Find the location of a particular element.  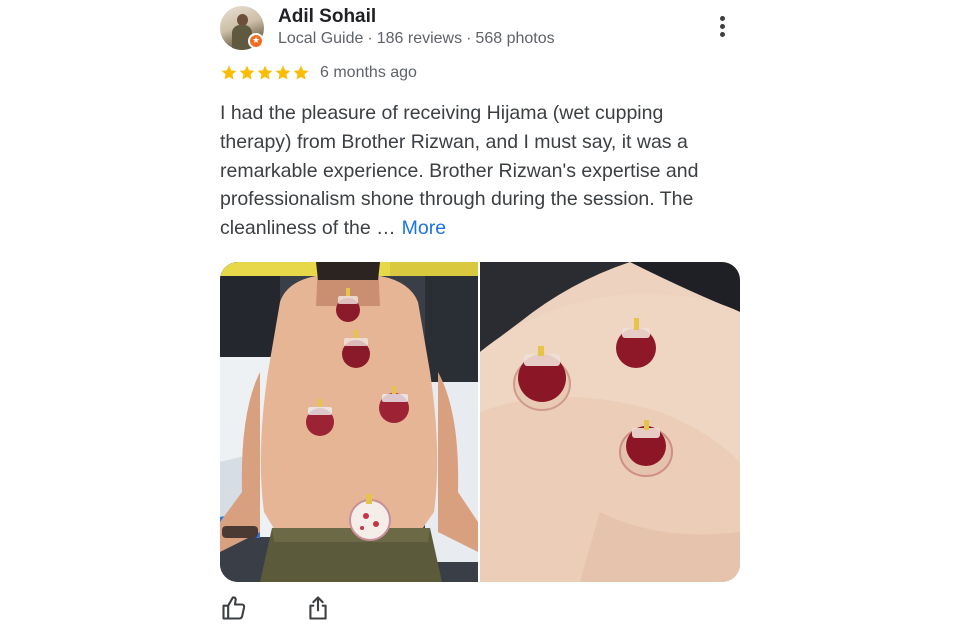

review-time: 6 months ago is located at coordinates (368, 72).